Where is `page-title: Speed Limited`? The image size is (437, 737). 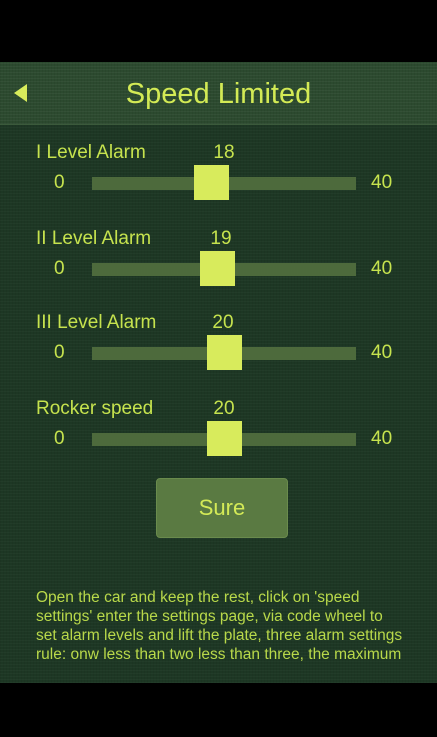
page-title: Speed Limited is located at coordinates (218, 94).